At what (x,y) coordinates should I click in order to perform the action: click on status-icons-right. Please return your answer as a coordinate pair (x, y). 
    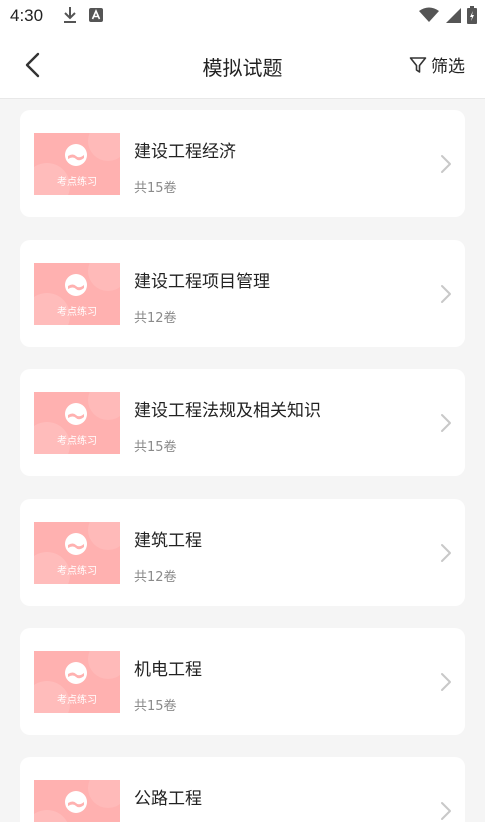
    Looking at the image, I should click on (448, 17).